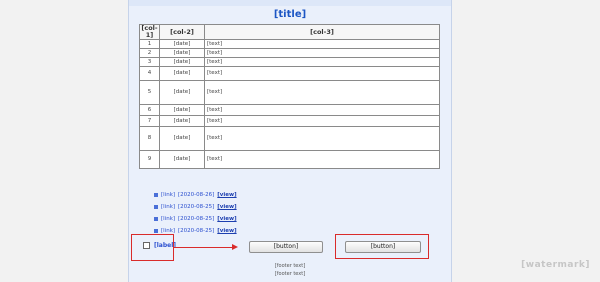  What do you see at coordinates (152, 247) in the screenshot?
I see `highlight-box-checkbox` at bounding box center [152, 247].